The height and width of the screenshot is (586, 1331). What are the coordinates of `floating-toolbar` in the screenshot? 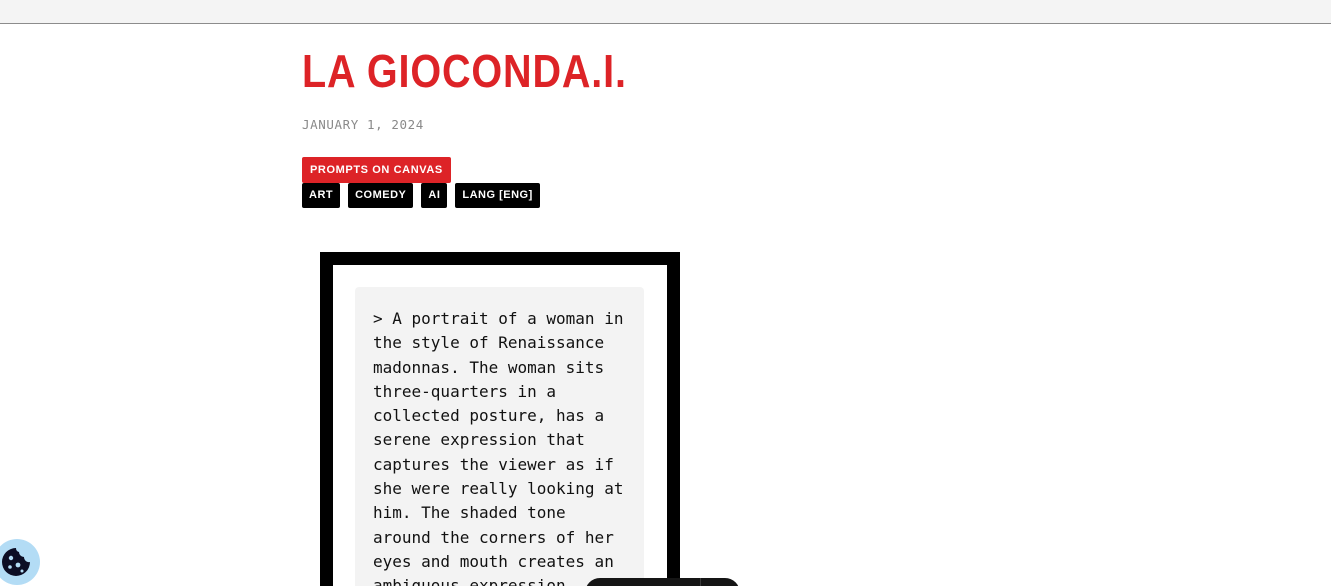 It's located at (662, 582).